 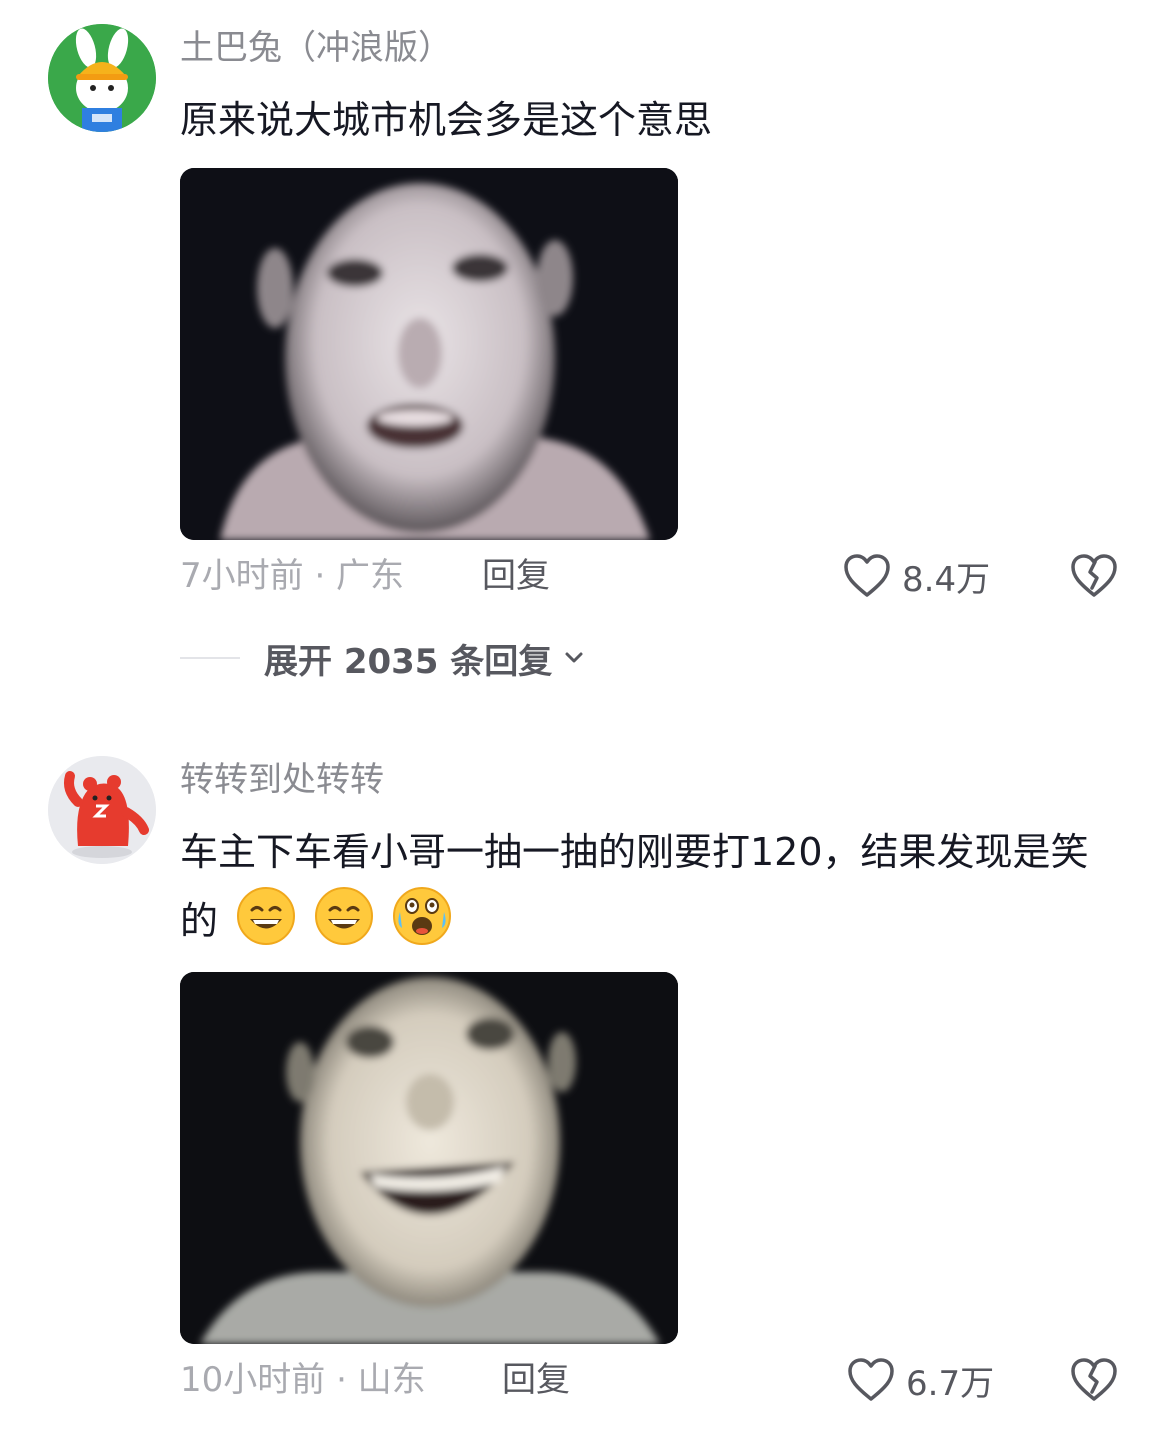 I want to click on comment-text: 原来说大城市机会多是这个意思, so click(x=446, y=120).